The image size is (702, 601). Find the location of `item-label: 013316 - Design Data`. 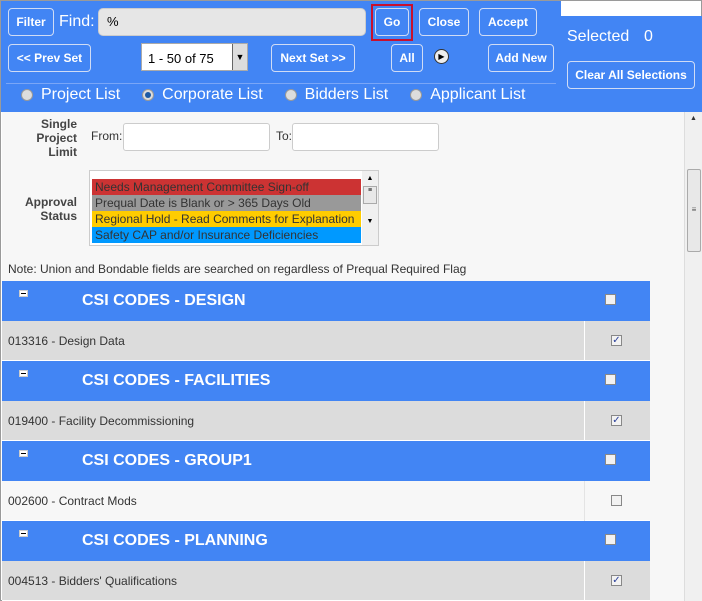

item-label: 013316 - Design Data is located at coordinates (66, 341).